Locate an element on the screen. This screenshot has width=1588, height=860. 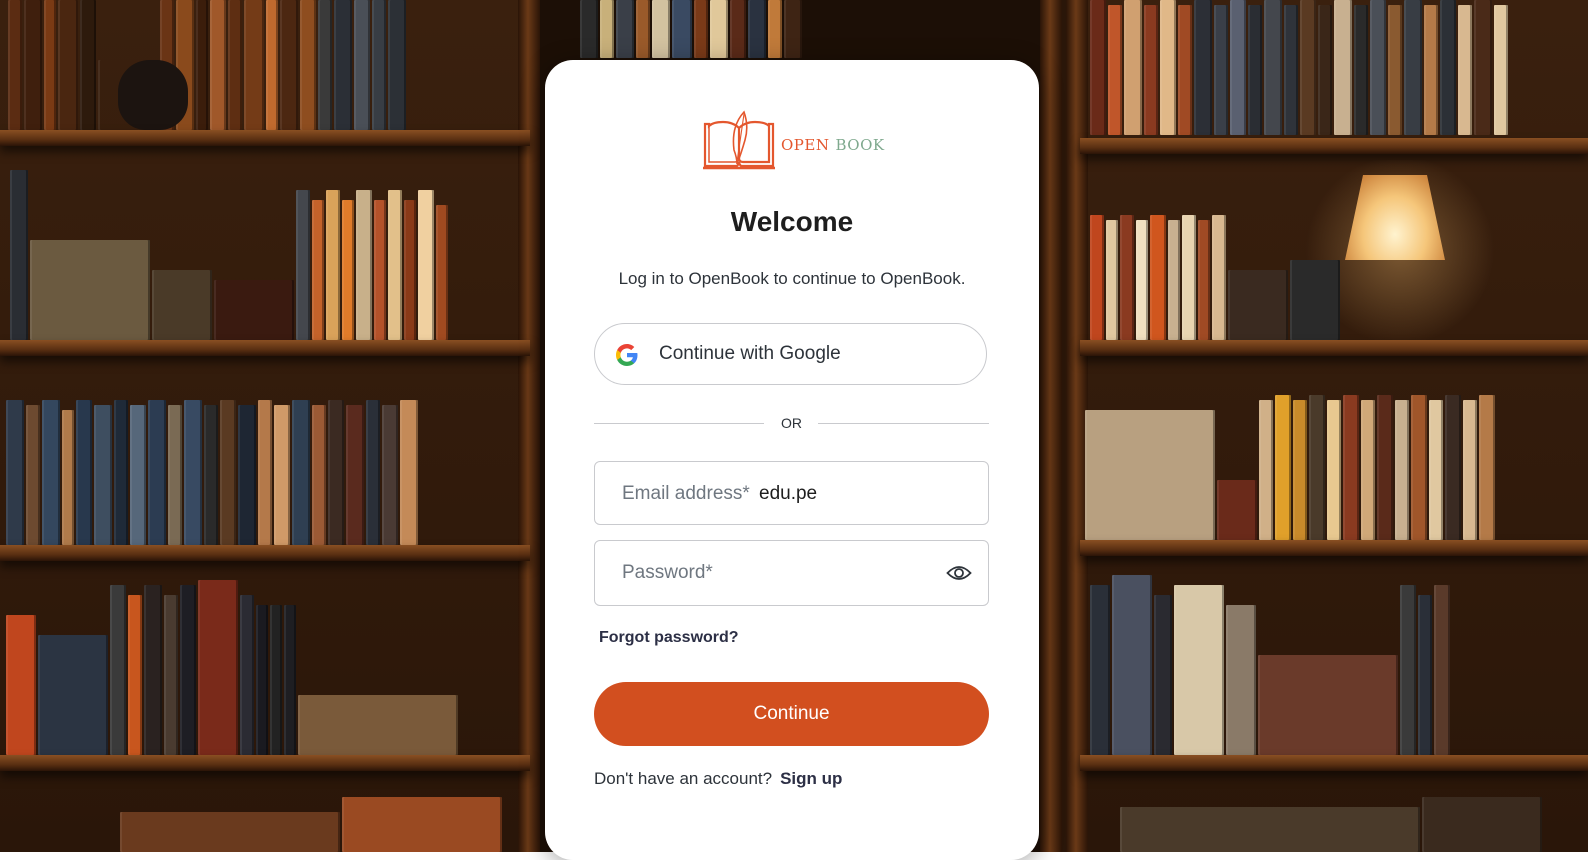
logo-book-text: BOOK is located at coordinates (860, 145).